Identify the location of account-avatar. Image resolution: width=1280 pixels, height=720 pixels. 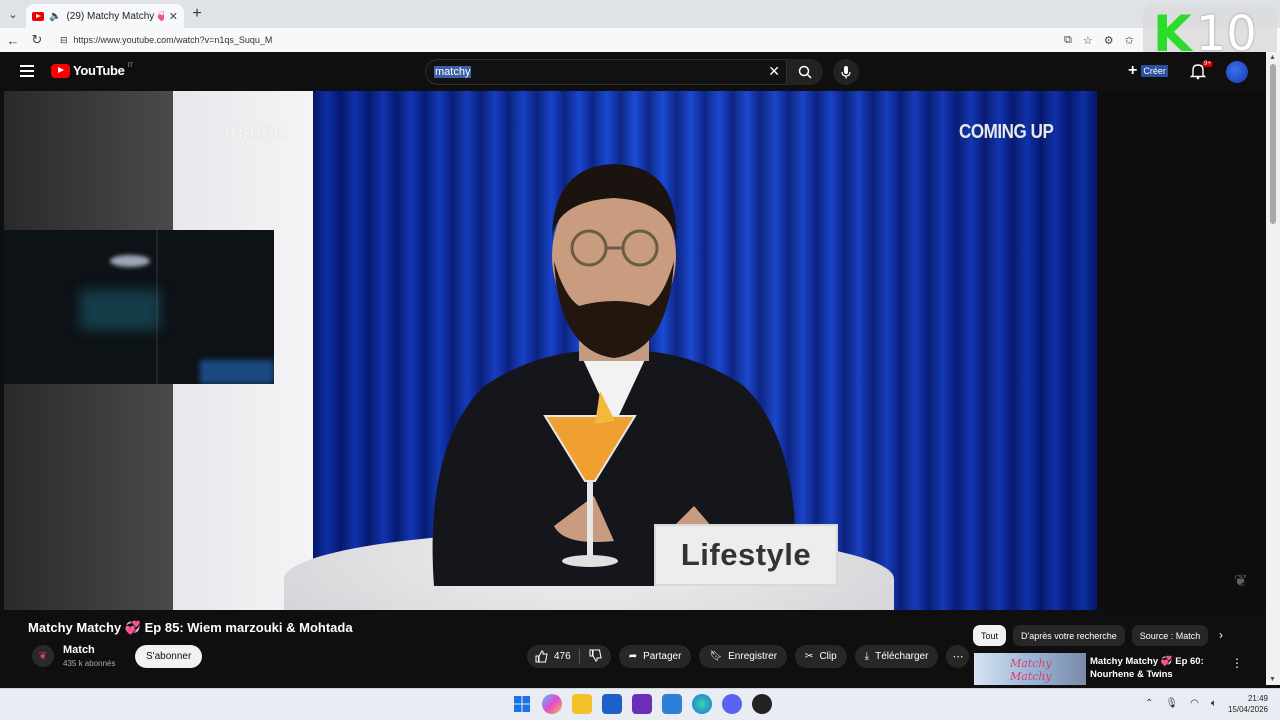
(1237, 72).